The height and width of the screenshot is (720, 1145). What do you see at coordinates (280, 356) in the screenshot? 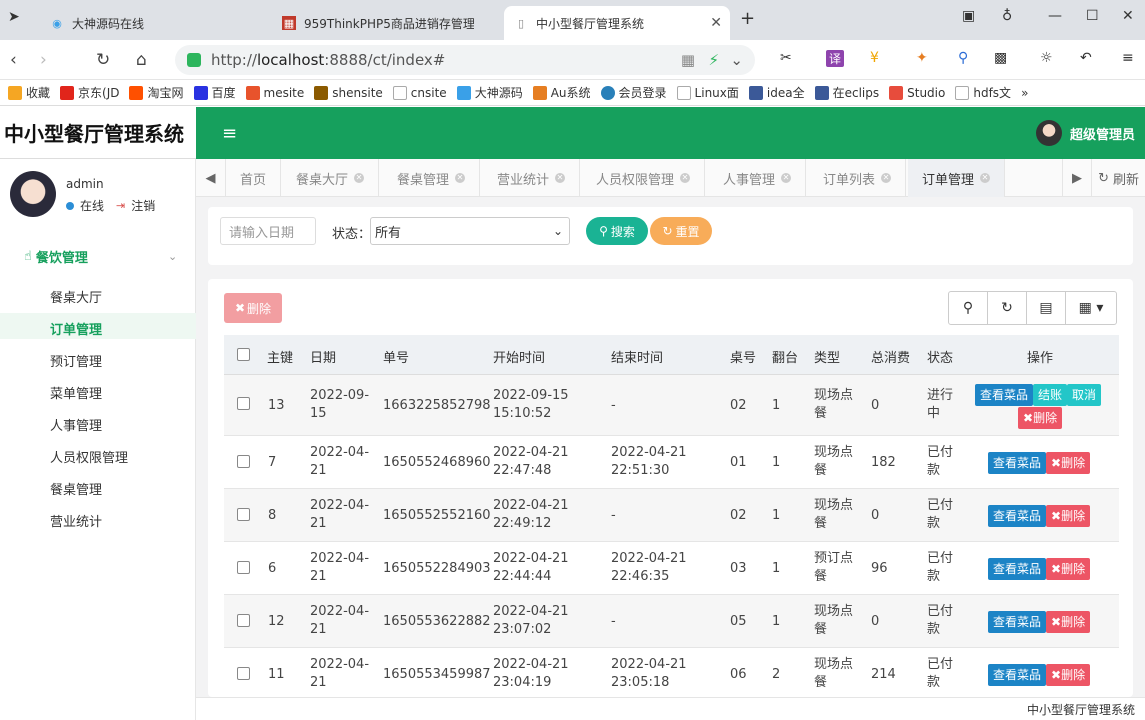
I see `header-id: 主键` at bounding box center [280, 356].